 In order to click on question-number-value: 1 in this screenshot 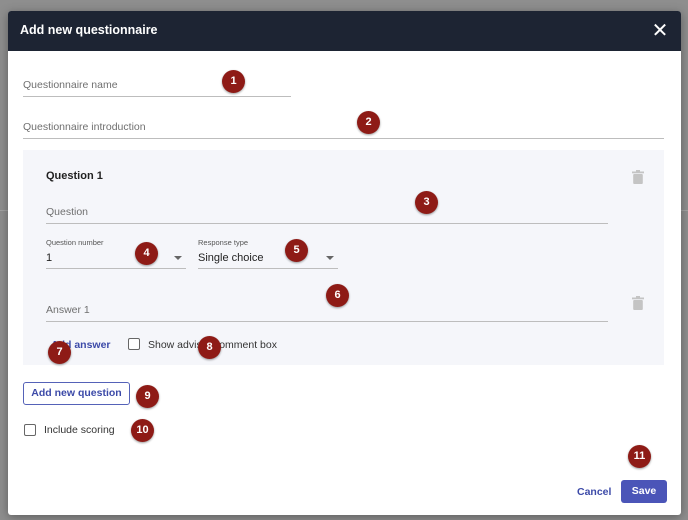, I will do `click(49, 258)`.